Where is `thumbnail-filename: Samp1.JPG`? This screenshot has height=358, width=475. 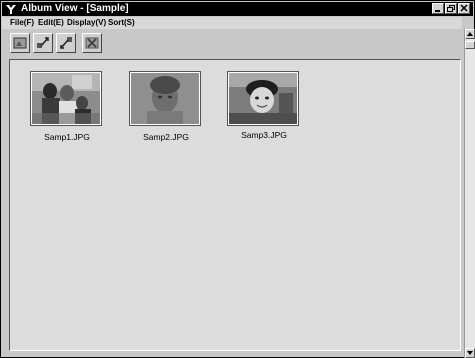 thumbnail-filename: Samp1.JPG is located at coordinates (67, 137).